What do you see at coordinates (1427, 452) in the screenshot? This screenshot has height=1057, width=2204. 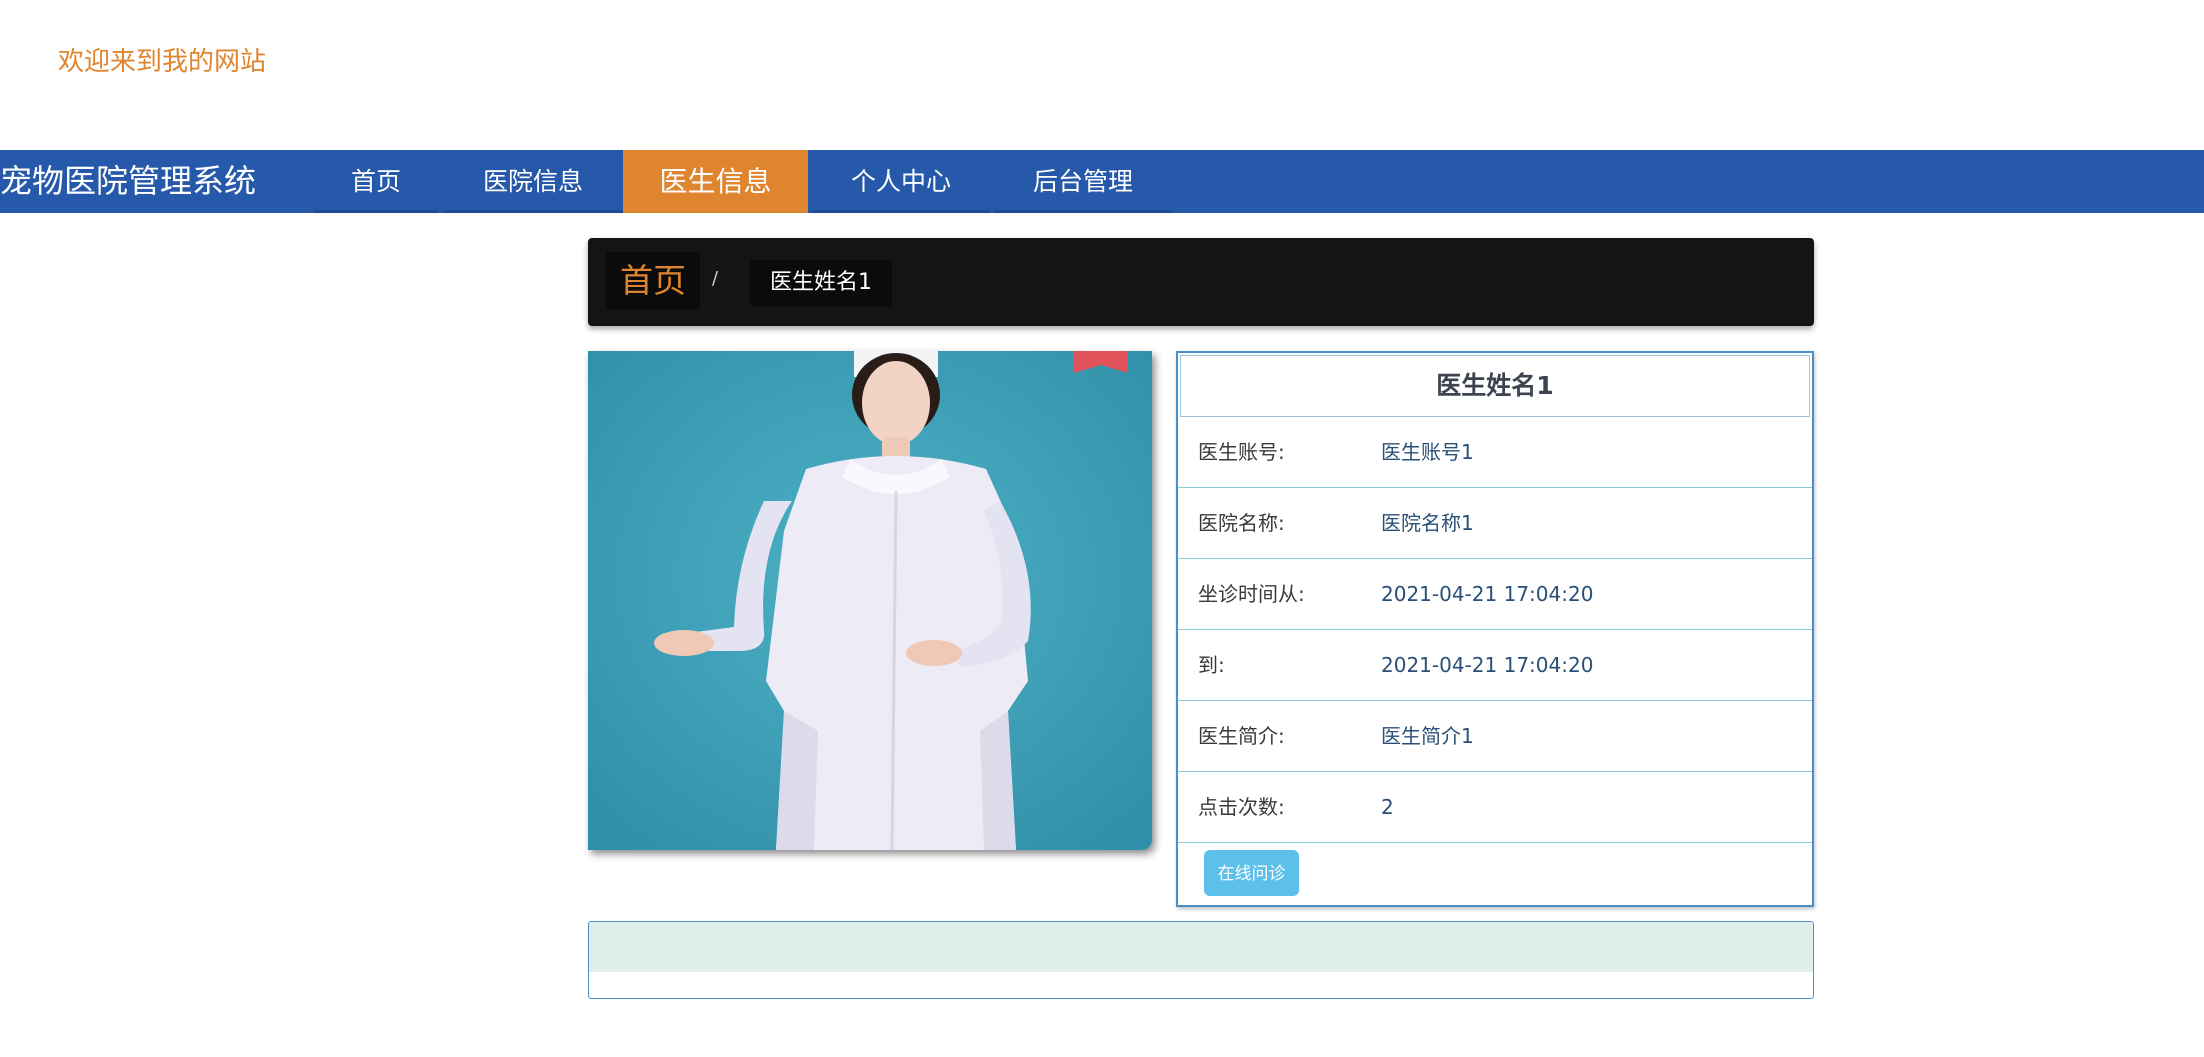 I see `info-value: 医生账号1` at bounding box center [1427, 452].